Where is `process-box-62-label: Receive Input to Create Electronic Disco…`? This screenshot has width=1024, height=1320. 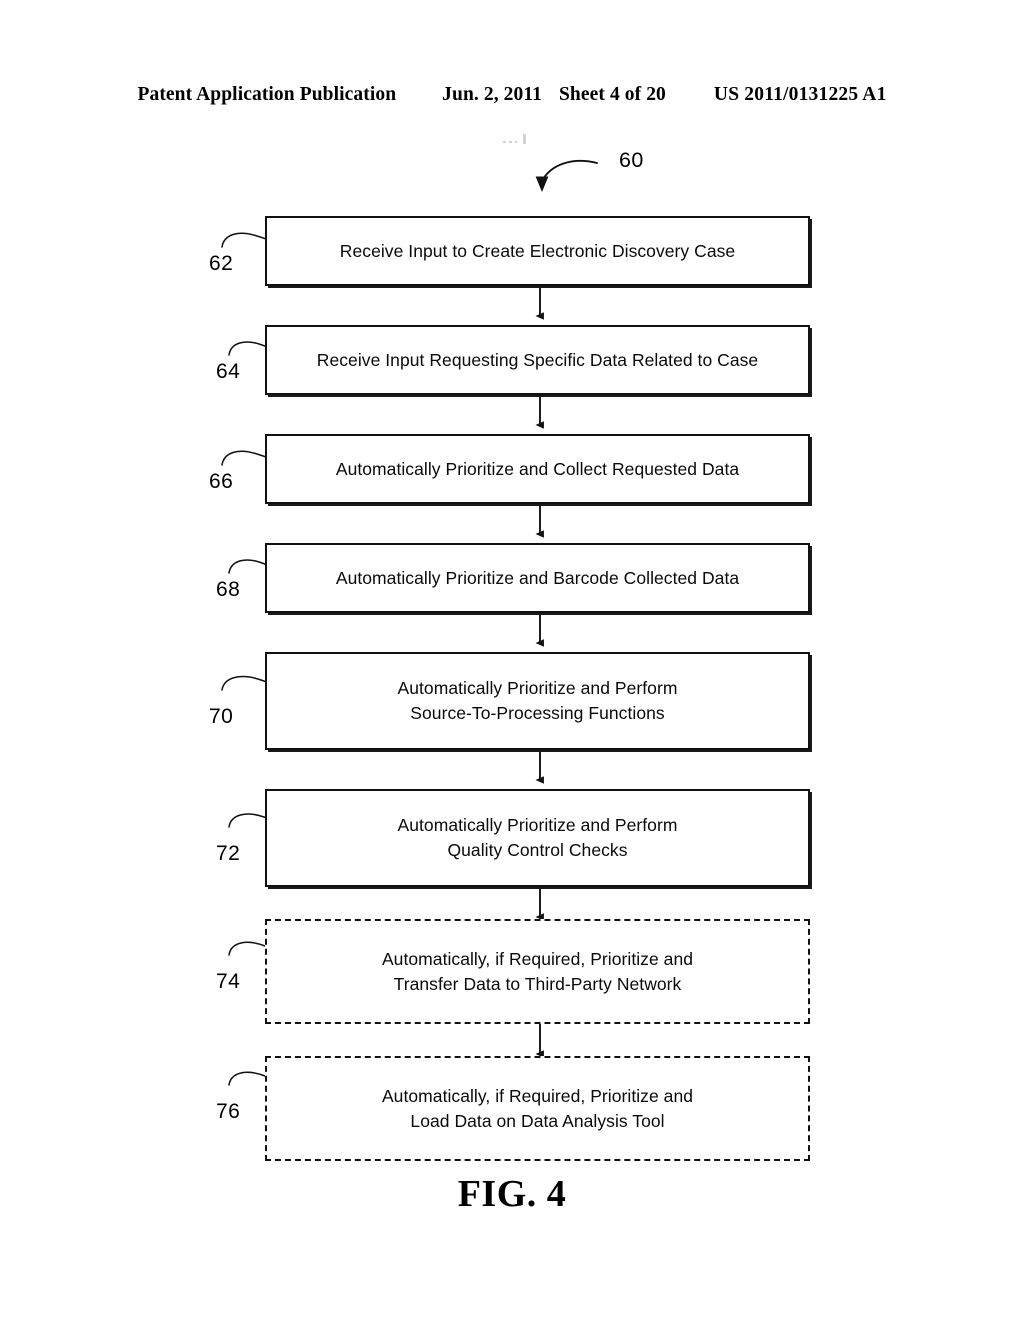
process-box-62-label: Receive Input to Create Electronic Disco… is located at coordinates (537, 250).